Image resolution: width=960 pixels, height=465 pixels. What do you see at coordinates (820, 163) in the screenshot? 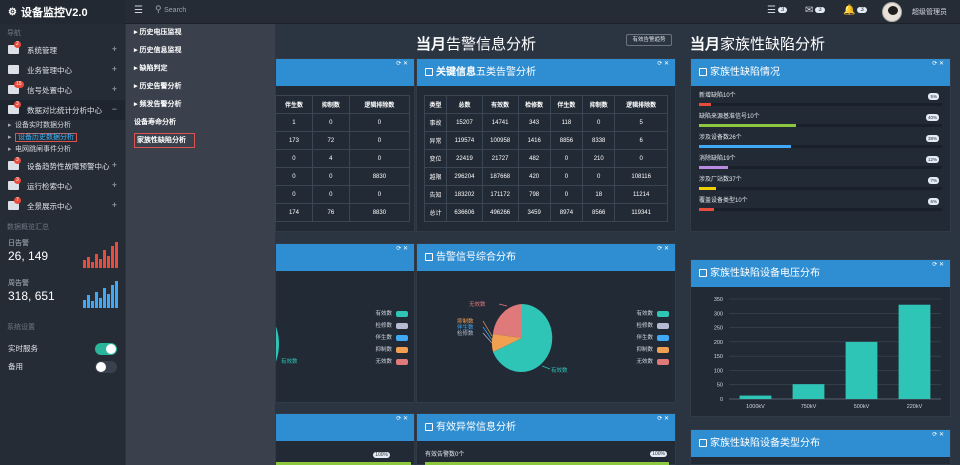
I see `defect-row: 消除缺陷19个 12%` at bounding box center [820, 163].